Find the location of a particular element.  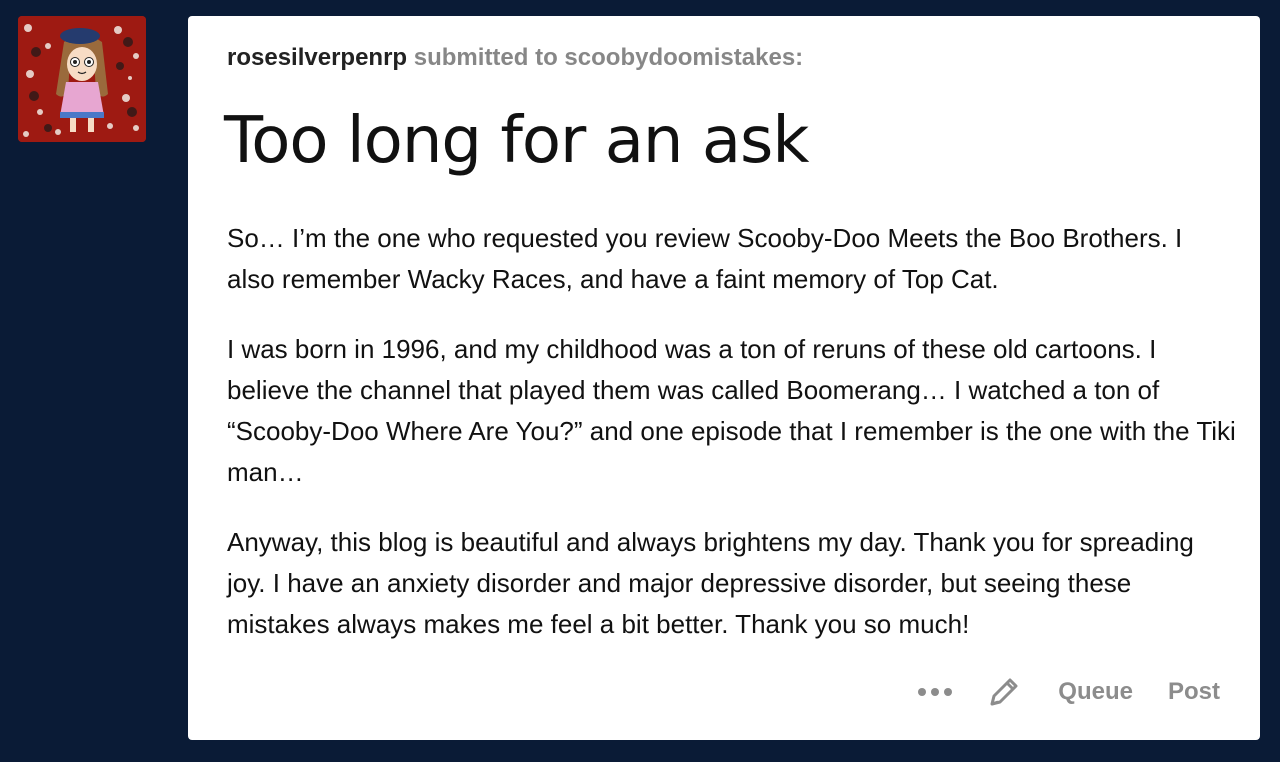

post-username: rosesilverpenrp is located at coordinates (317, 57).